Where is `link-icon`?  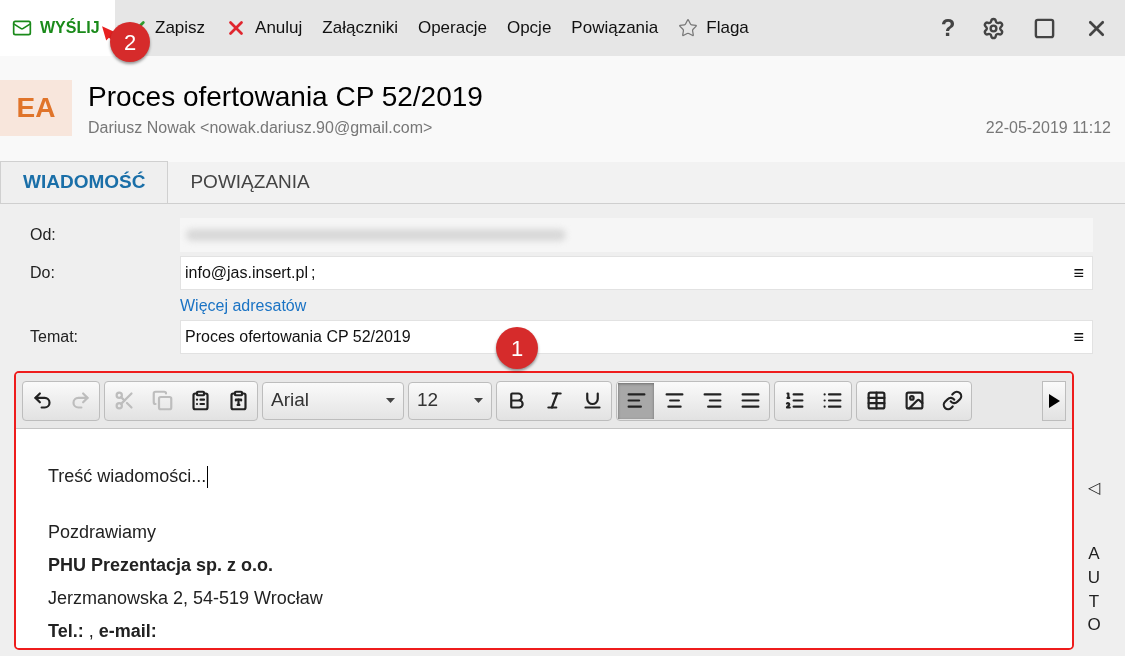 link-icon is located at coordinates (952, 400).